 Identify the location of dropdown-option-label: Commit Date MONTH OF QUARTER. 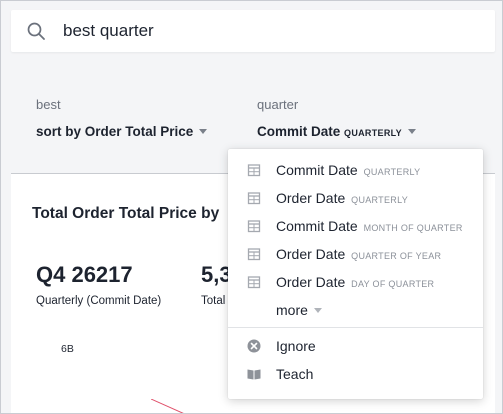
(369, 226).